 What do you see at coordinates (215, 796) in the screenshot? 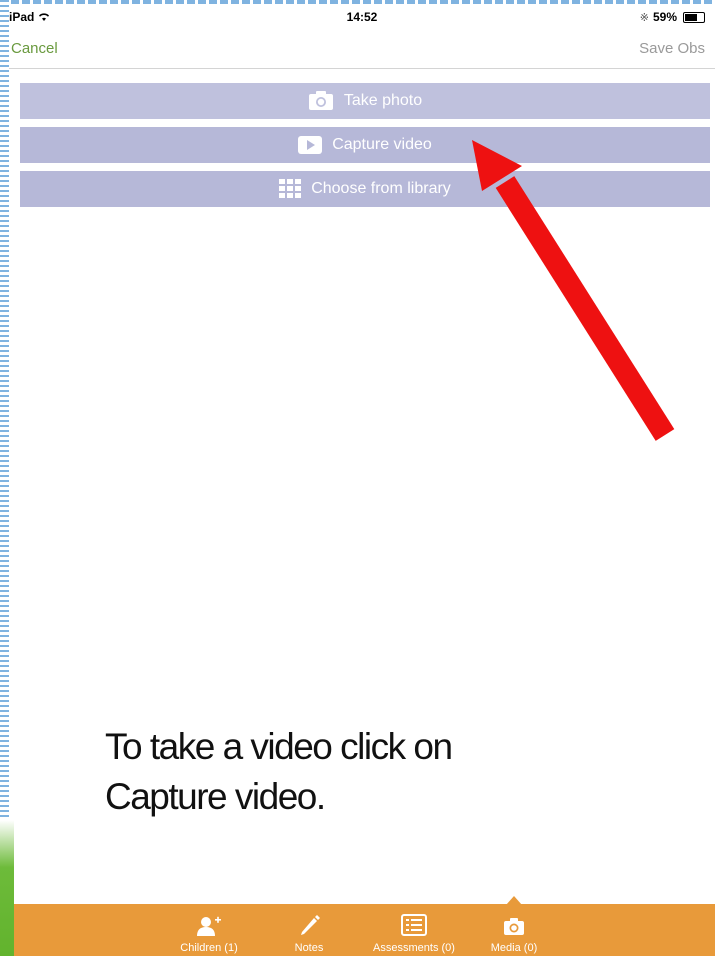
I see `caption-line-2: Capture video.` at bounding box center [215, 796].